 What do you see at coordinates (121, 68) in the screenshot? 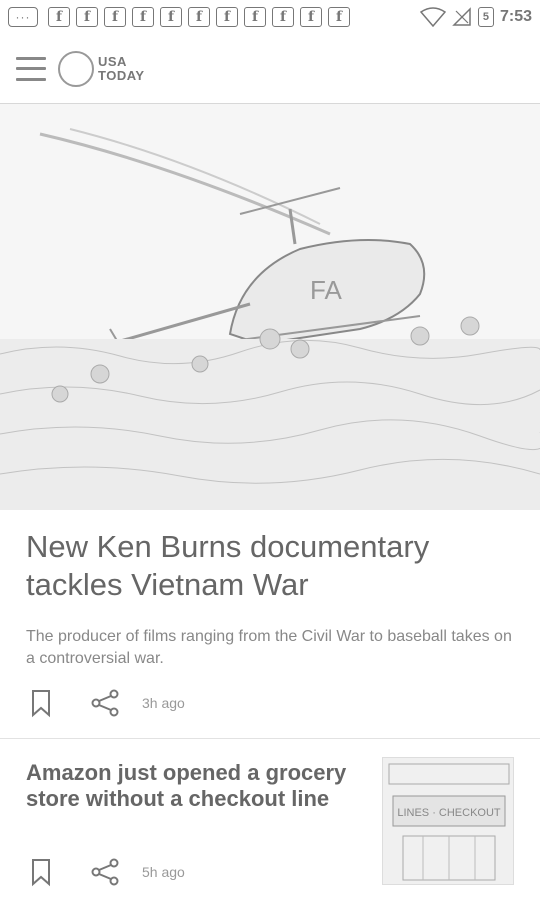
I see `logo-text: USA TODAY` at bounding box center [121, 68].